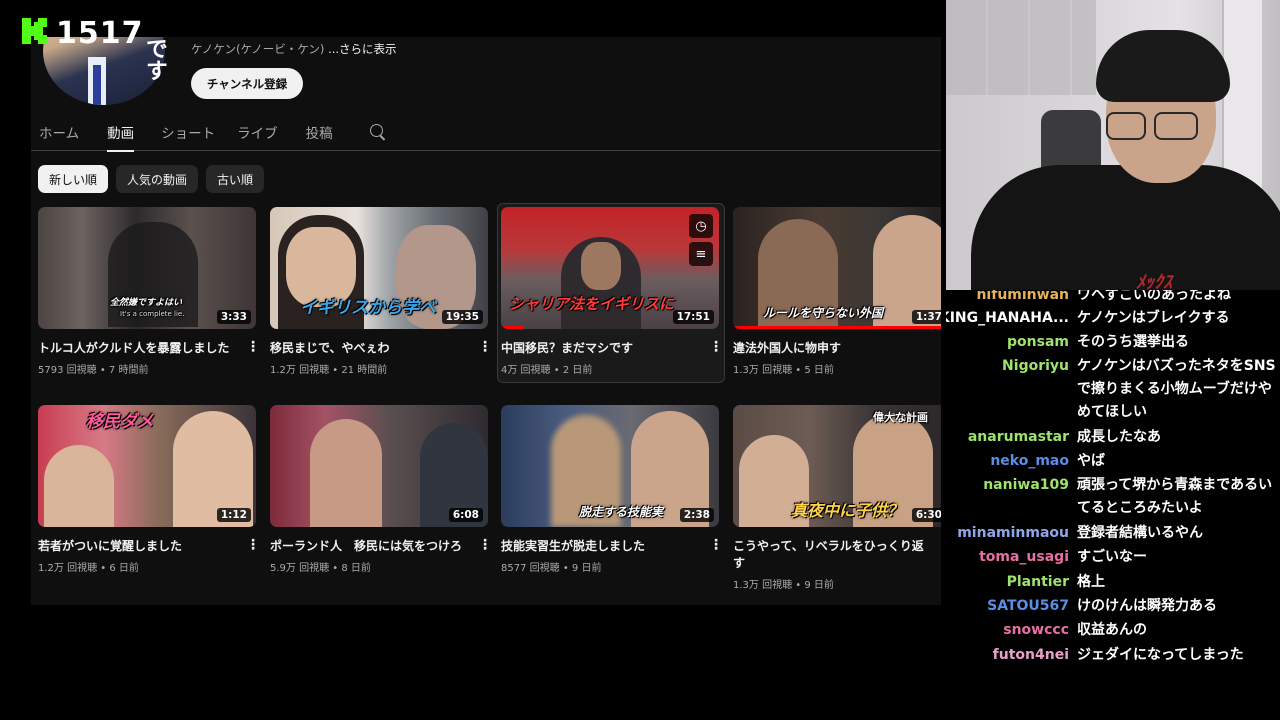  What do you see at coordinates (147, 268) in the screenshot?
I see `video-thumbnail: 全然嫌ですよはい It's a complete lie. 3:33` at bounding box center [147, 268].